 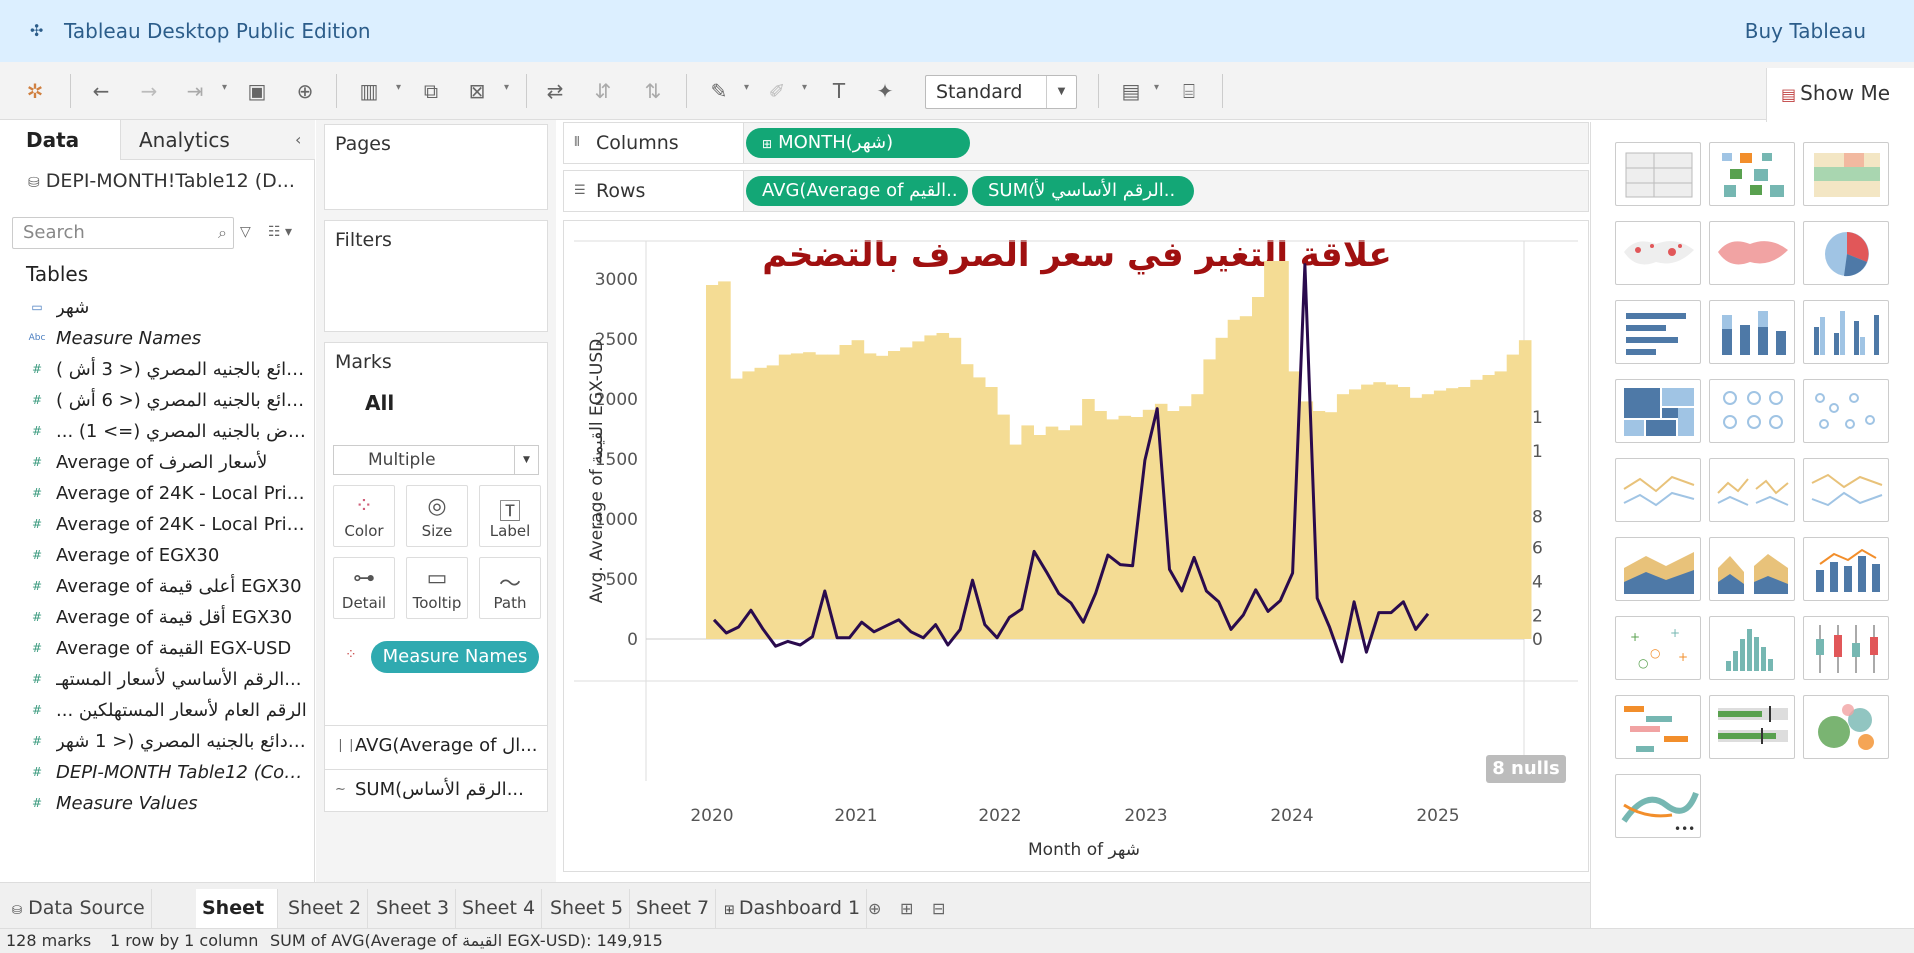 I want to click on show-me-filled-map, so click(x=1752, y=253).